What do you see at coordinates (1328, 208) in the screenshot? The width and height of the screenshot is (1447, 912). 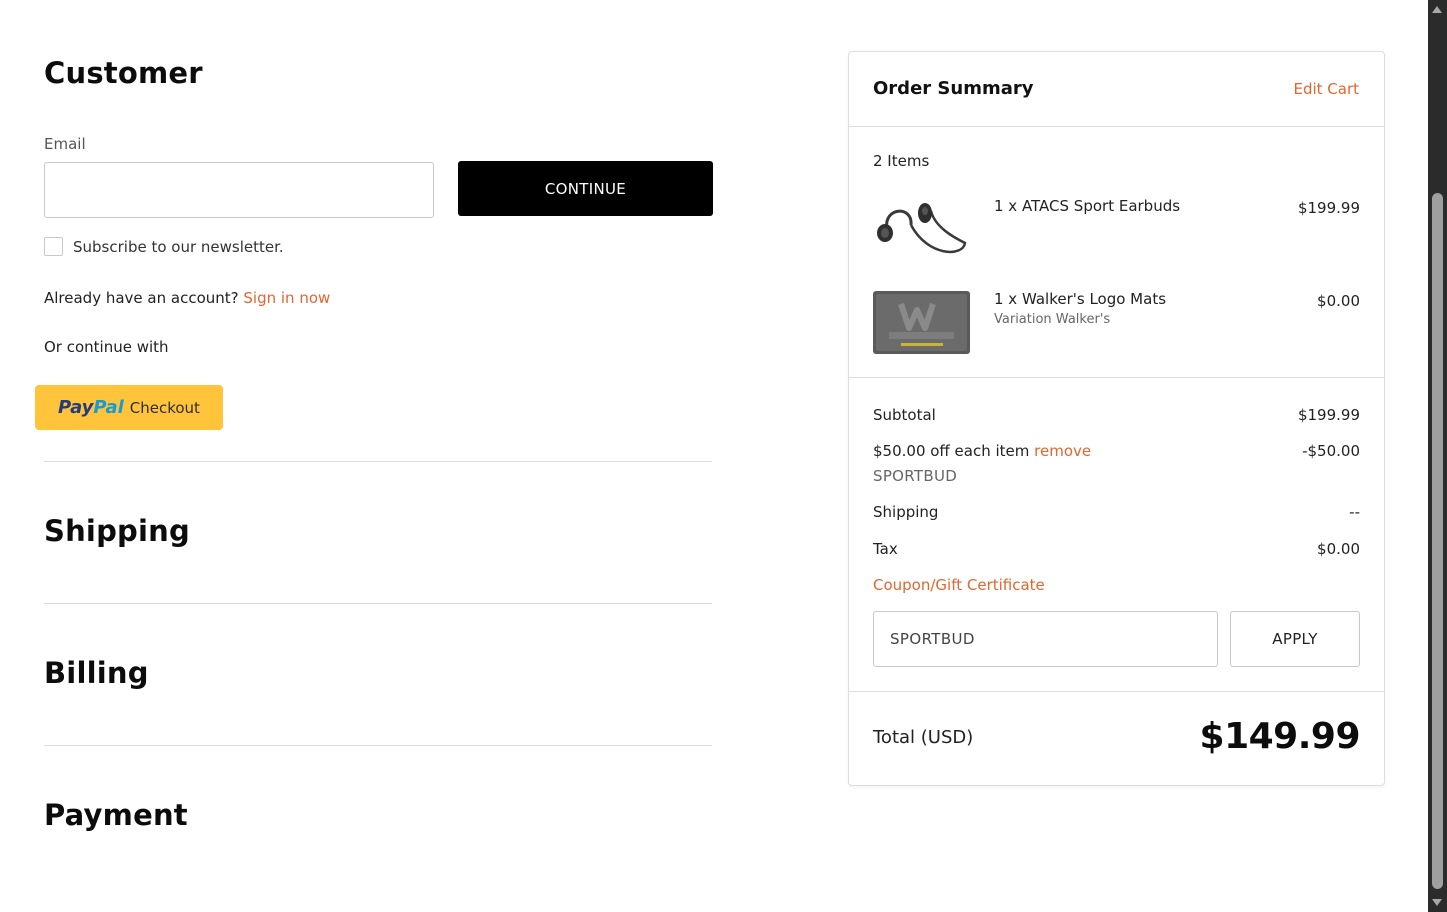 I see `item-price: $199.99` at bounding box center [1328, 208].